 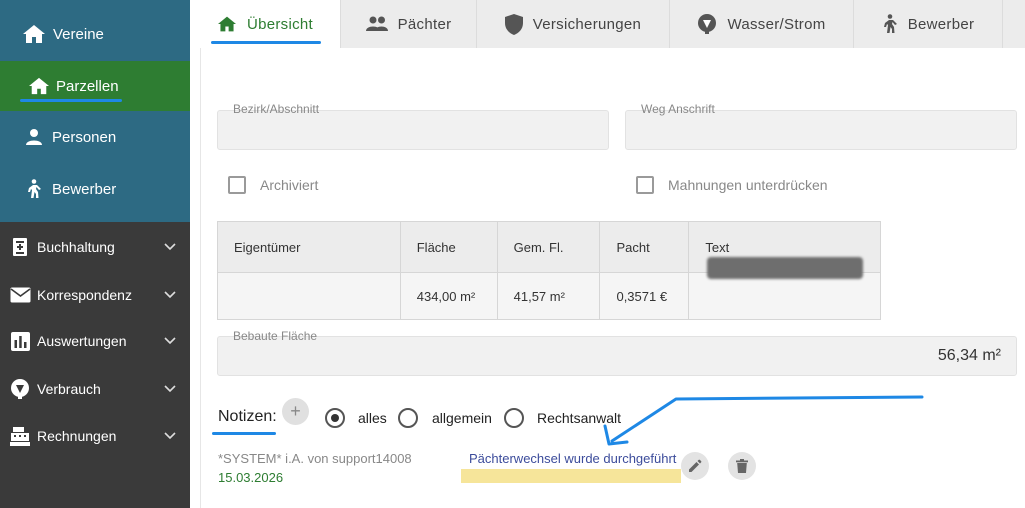 What do you see at coordinates (678, 109) in the screenshot?
I see `weg-anschrift-label: Weg Anschrift` at bounding box center [678, 109].